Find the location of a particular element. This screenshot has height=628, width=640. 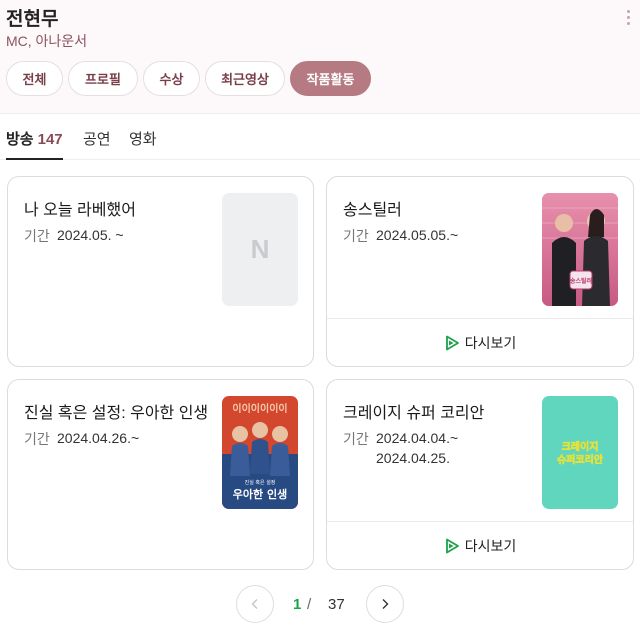

tab-broadcast-count: 147 is located at coordinates (50, 139).